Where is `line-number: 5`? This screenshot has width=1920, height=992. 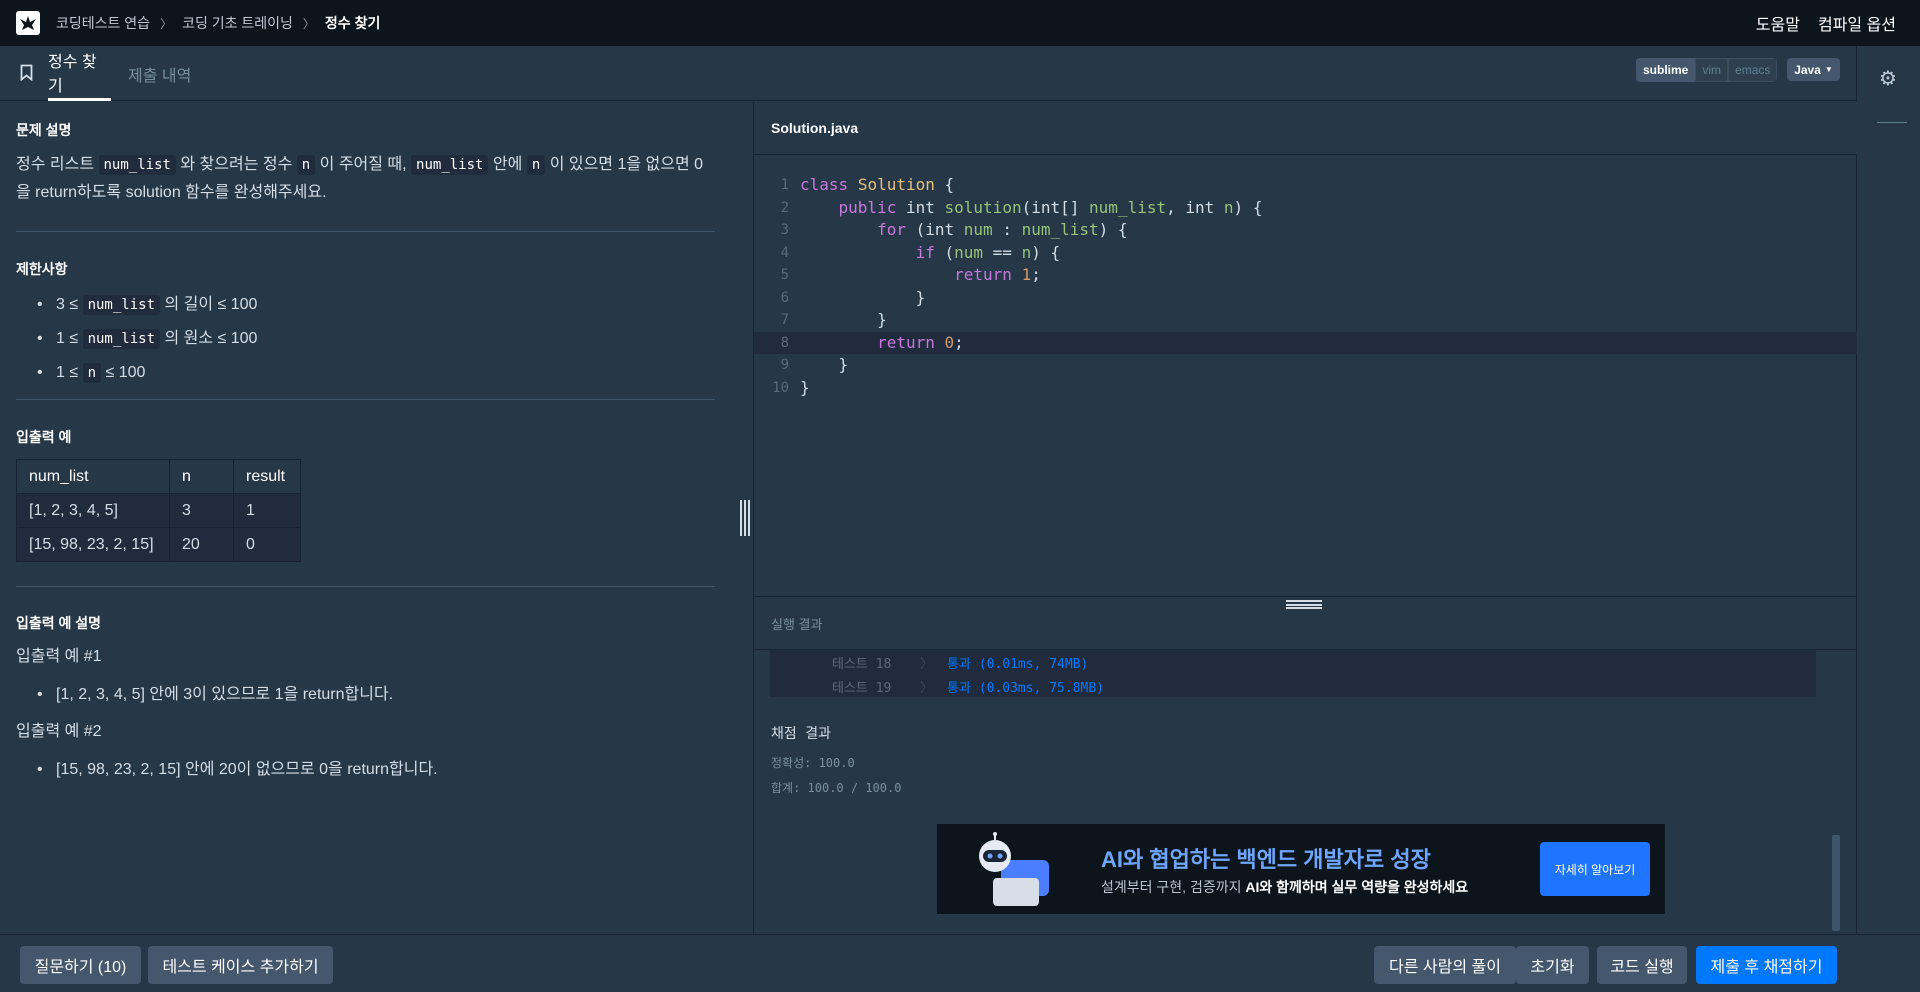 line-number: 5 is located at coordinates (784, 275).